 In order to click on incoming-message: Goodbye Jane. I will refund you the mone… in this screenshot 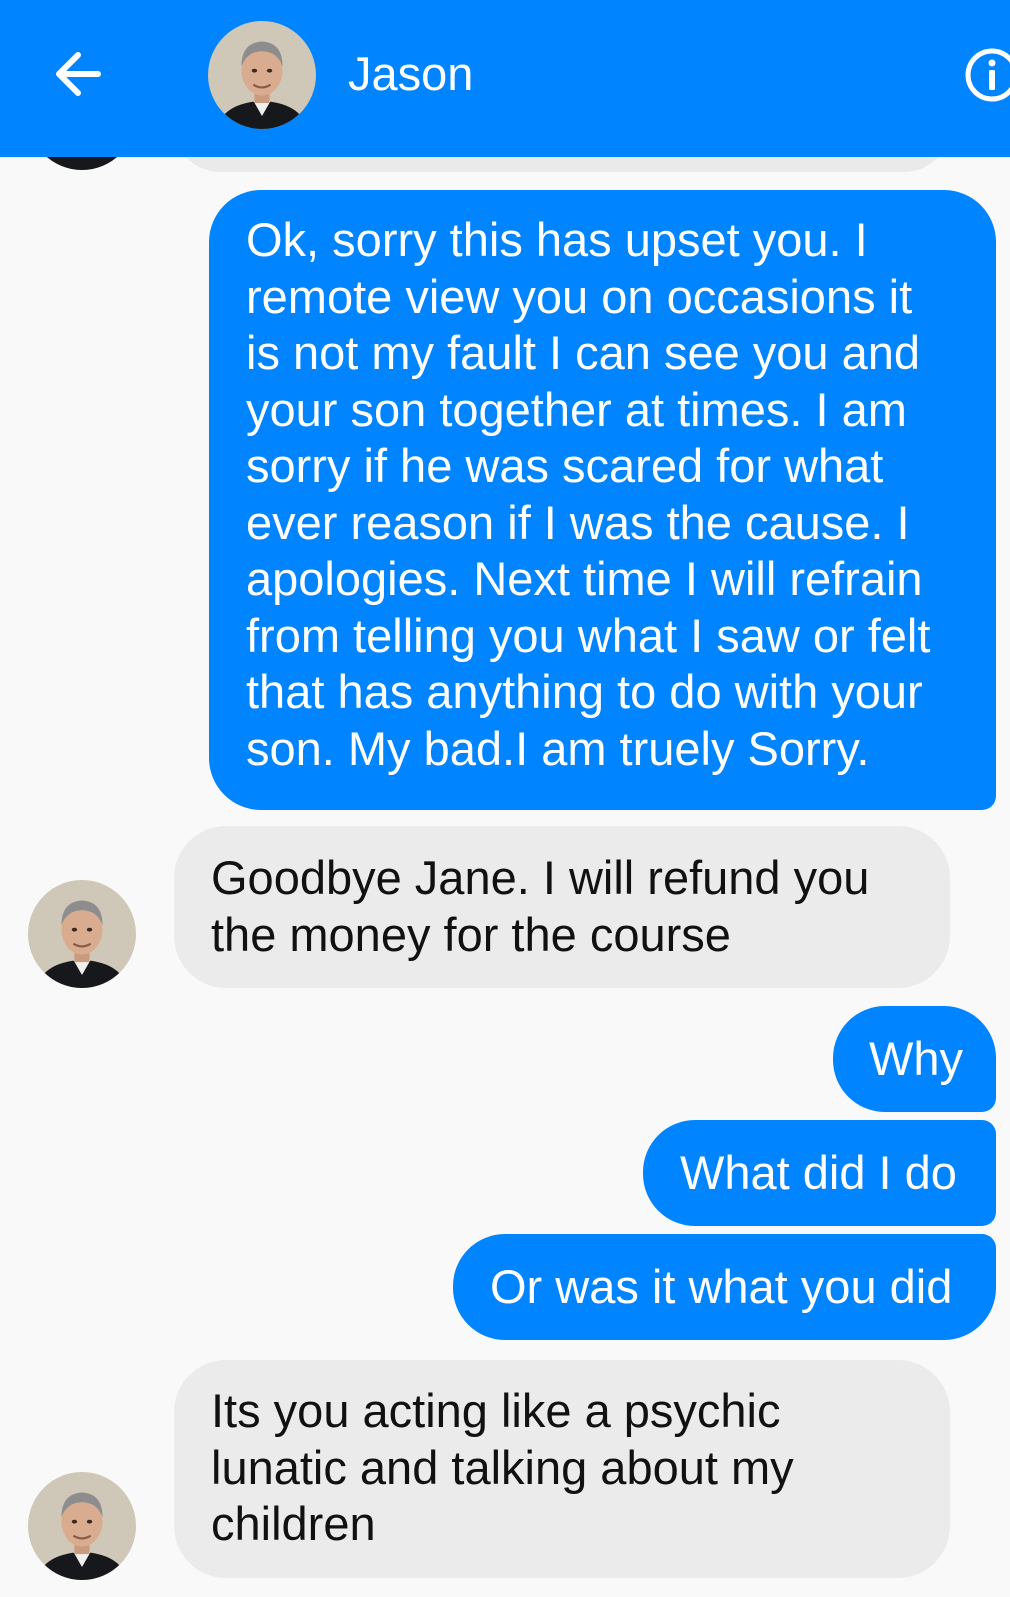, I will do `click(562, 907)`.